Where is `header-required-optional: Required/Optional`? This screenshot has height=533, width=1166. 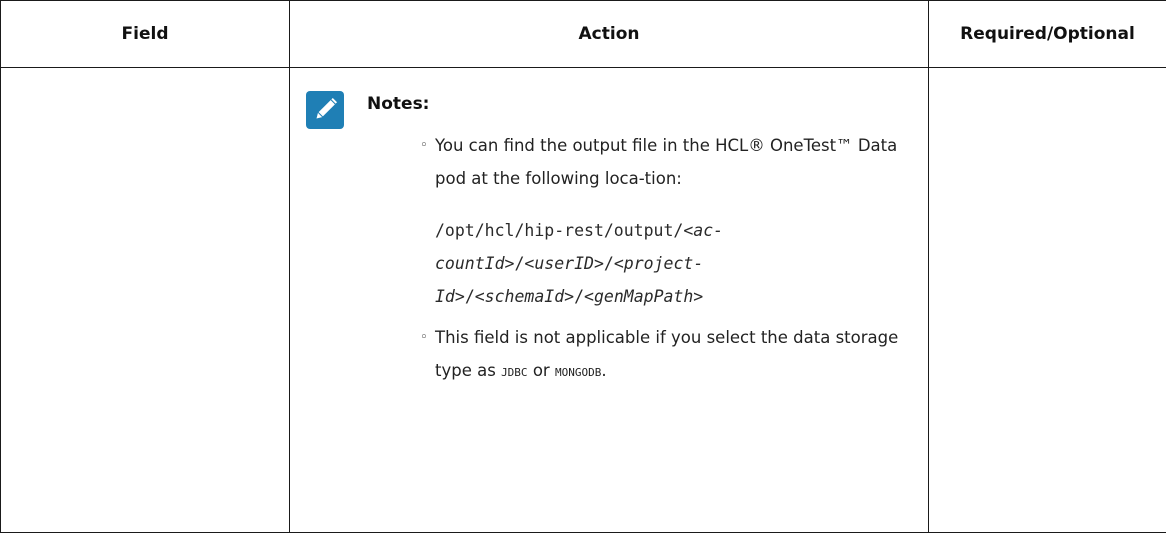
header-required-optional: Required/Optional is located at coordinates (1047, 34).